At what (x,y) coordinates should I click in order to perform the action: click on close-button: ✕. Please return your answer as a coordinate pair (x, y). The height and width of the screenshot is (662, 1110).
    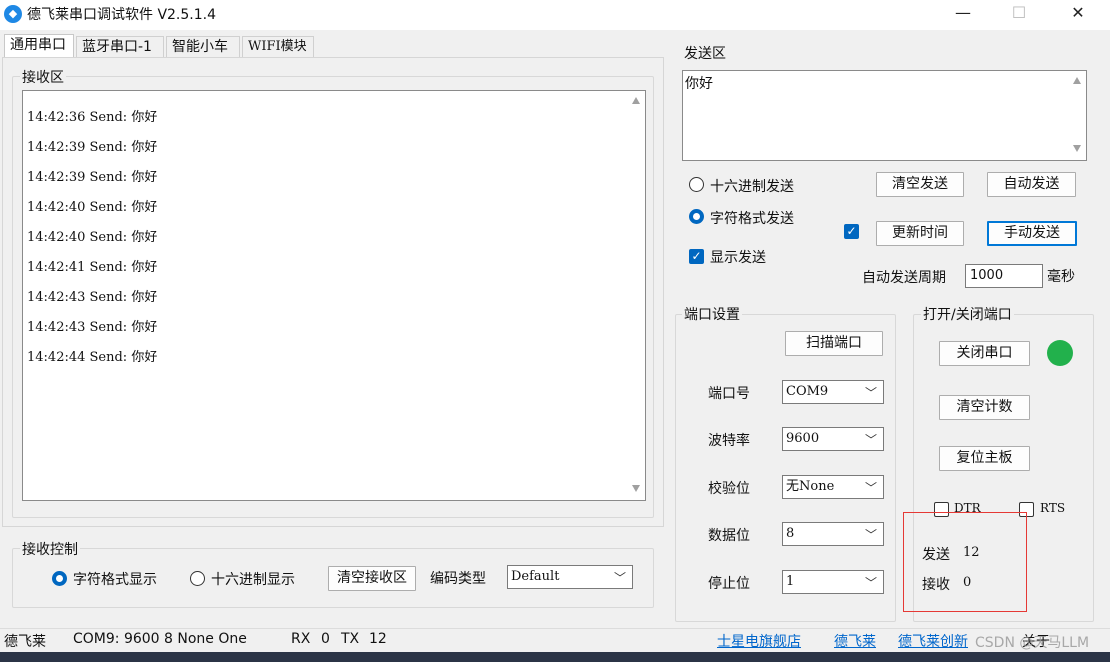
    Looking at the image, I should click on (1078, 14).